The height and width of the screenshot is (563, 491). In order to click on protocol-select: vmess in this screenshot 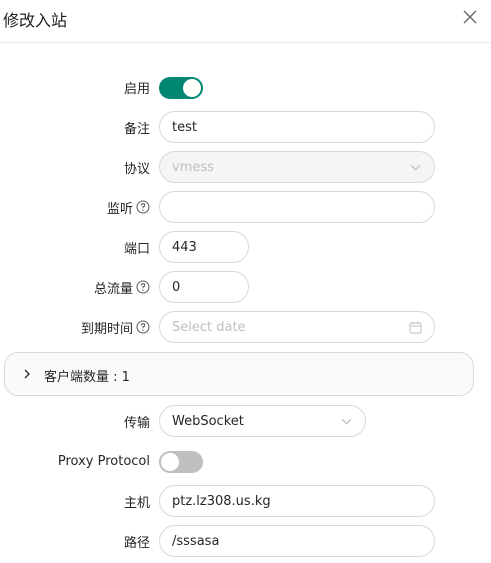, I will do `click(297, 167)`.